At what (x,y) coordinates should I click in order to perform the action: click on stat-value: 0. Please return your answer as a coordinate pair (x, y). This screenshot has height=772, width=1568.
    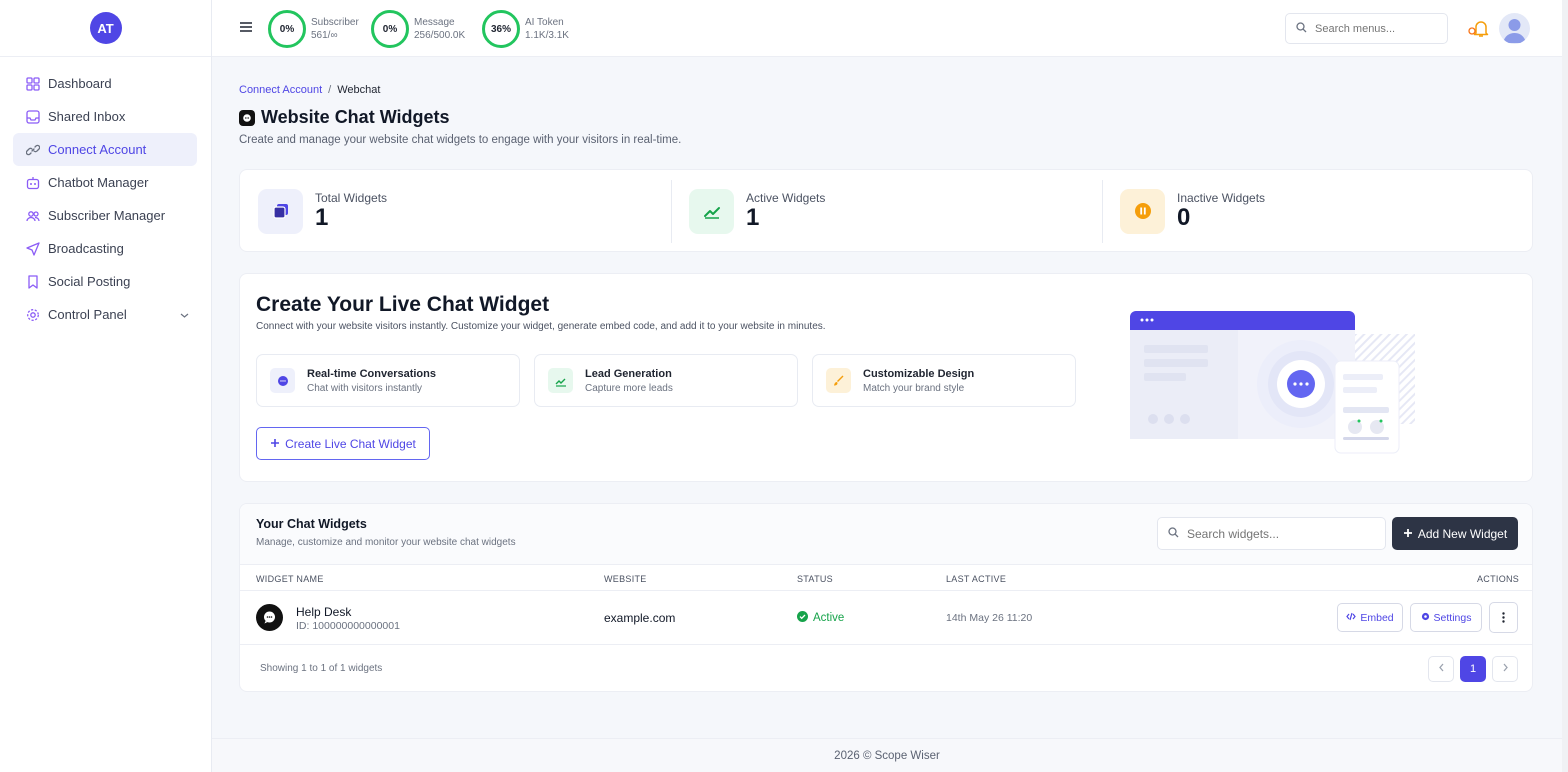
    Looking at the image, I should click on (1184, 217).